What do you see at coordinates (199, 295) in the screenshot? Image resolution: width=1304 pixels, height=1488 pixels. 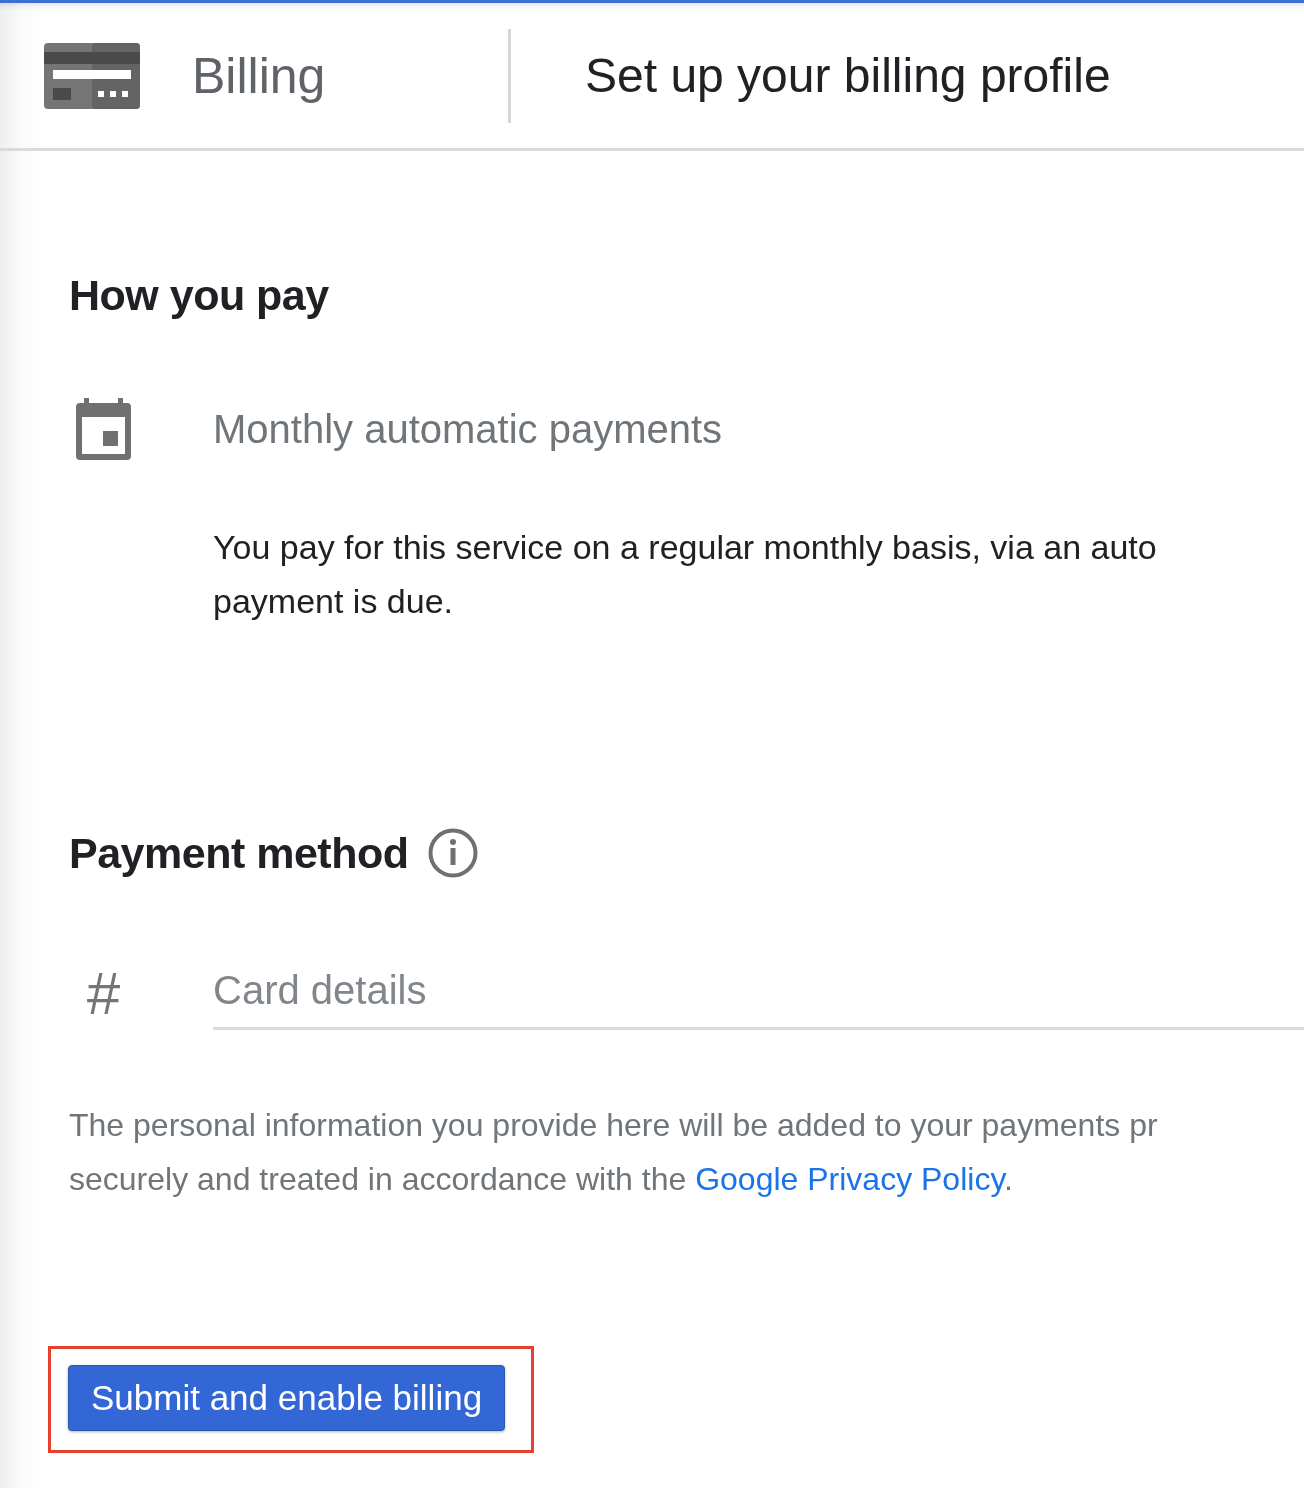 I see `section-heading: How you pay` at bounding box center [199, 295].